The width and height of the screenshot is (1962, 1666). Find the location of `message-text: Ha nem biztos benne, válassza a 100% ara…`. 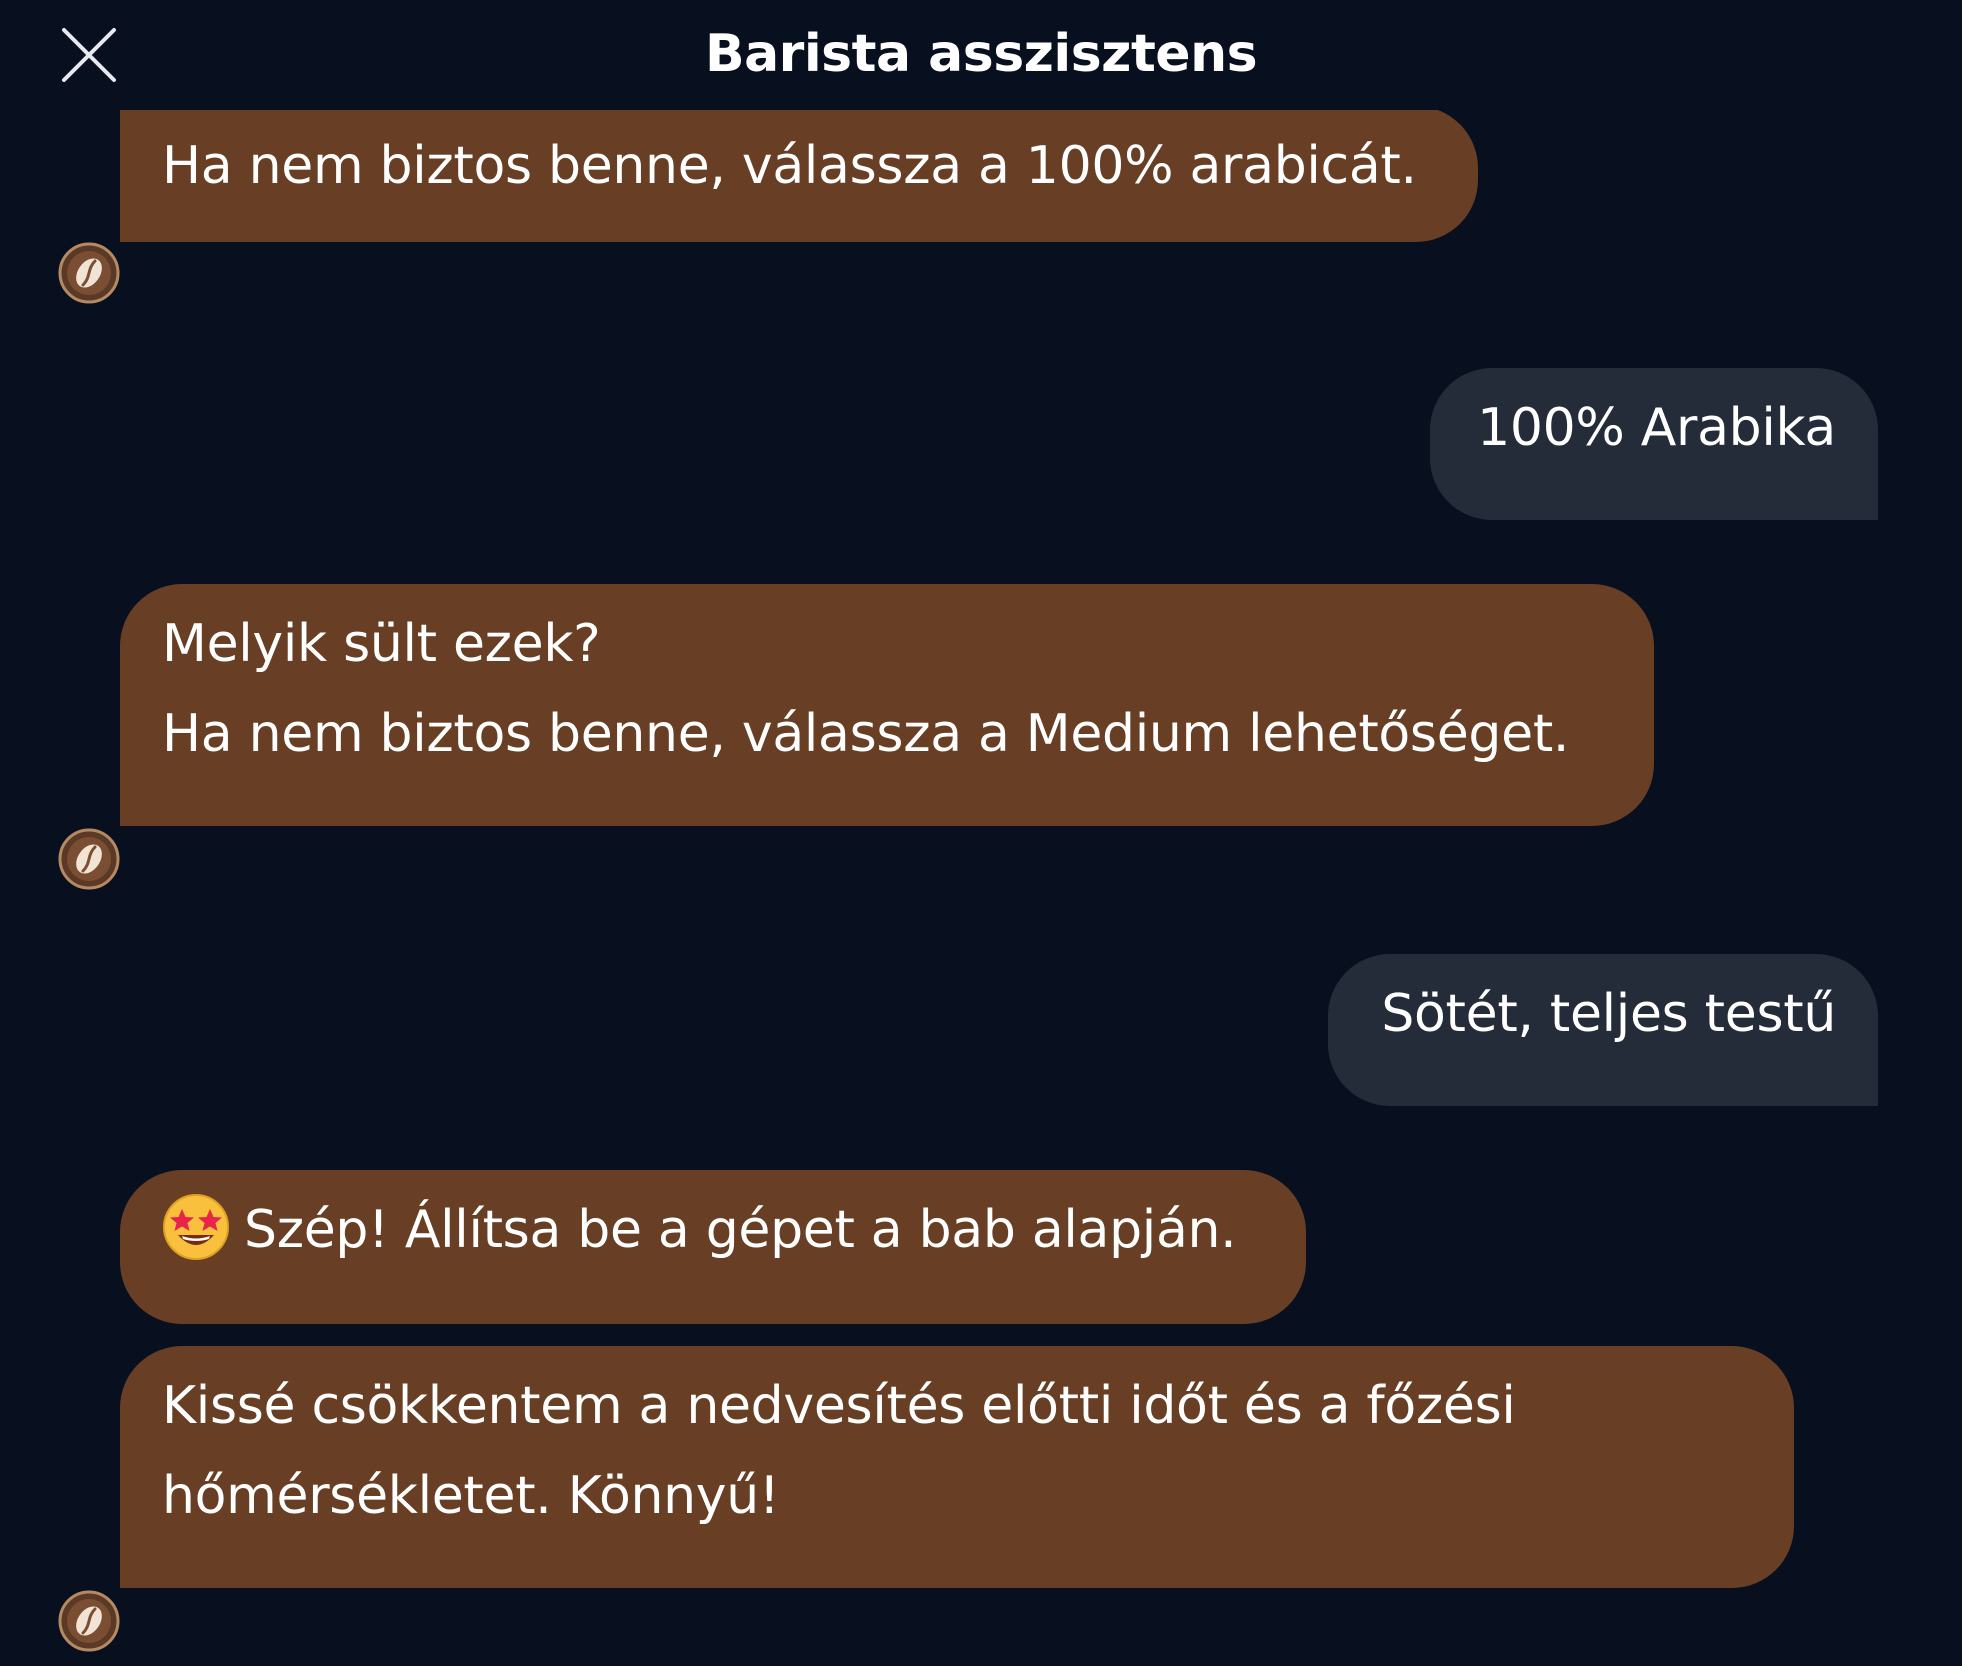

message-text: Ha nem biztos benne, válassza a 100% ara… is located at coordinates (789, 166).